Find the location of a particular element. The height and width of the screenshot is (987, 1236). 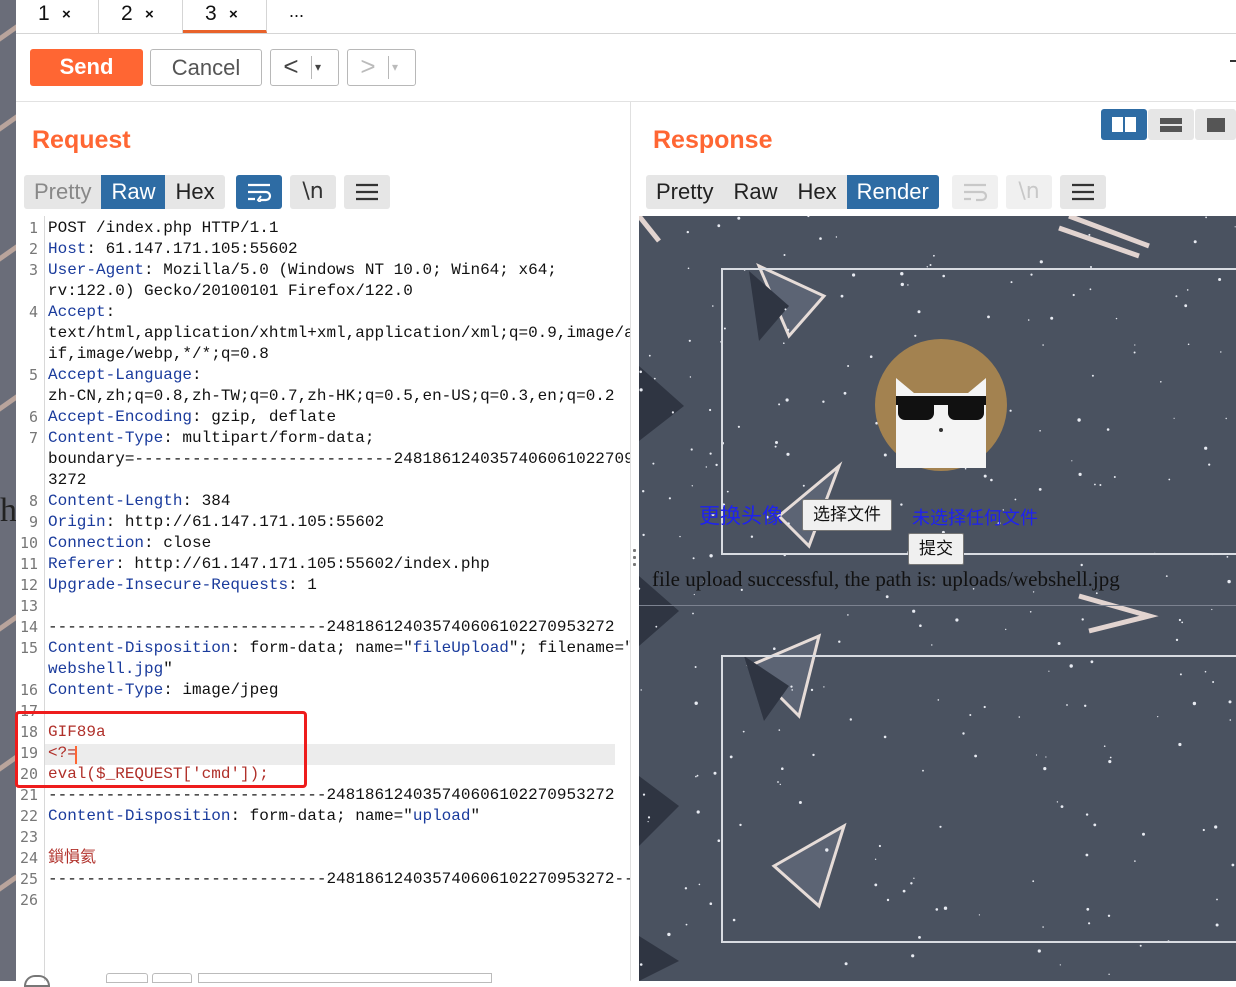

code-line: Accept-Language: is located at coordinates (125, 375).